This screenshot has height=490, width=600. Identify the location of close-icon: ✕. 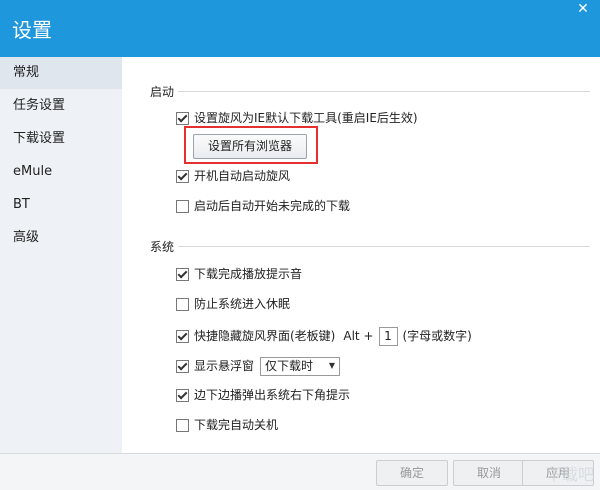
(583, 9).